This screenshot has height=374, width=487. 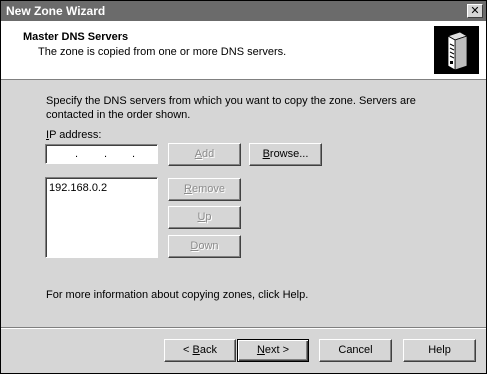 I want to click on window-title: New Zone Wizard, so click(x=56, y=11).